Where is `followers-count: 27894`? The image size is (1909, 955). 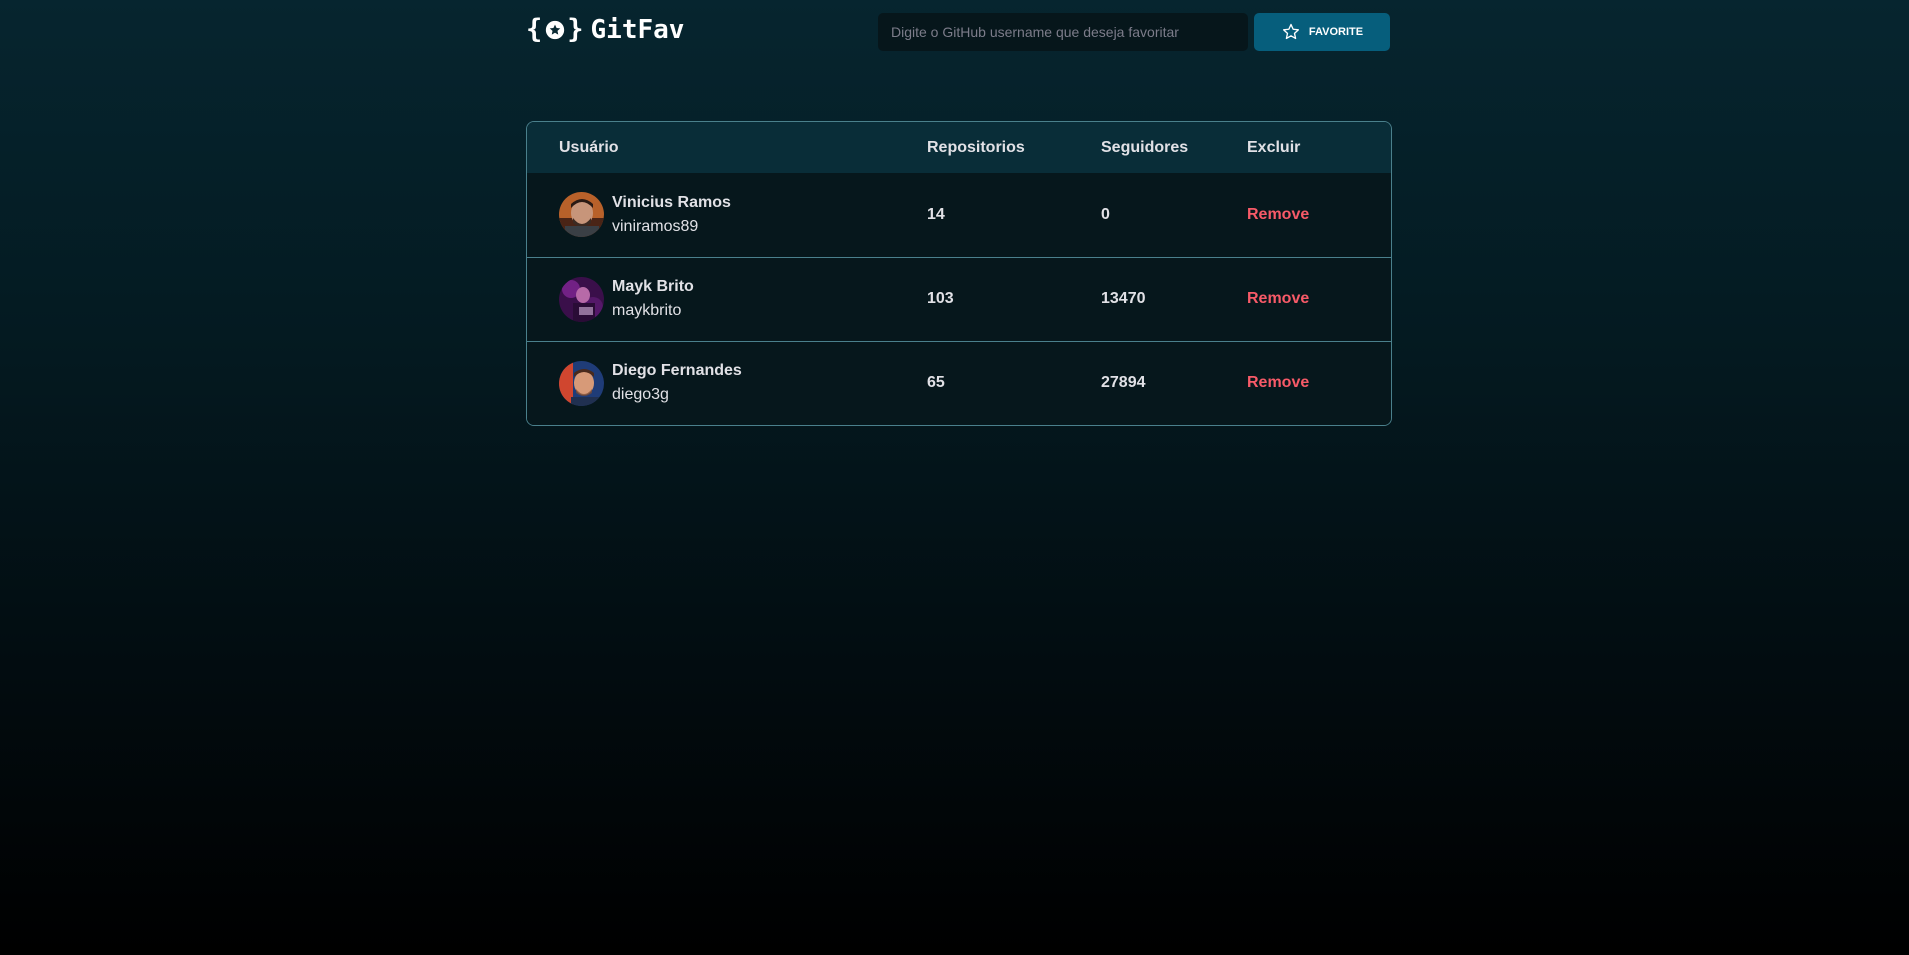
followers-count: 27894 is located at coordinates (1174, 382).